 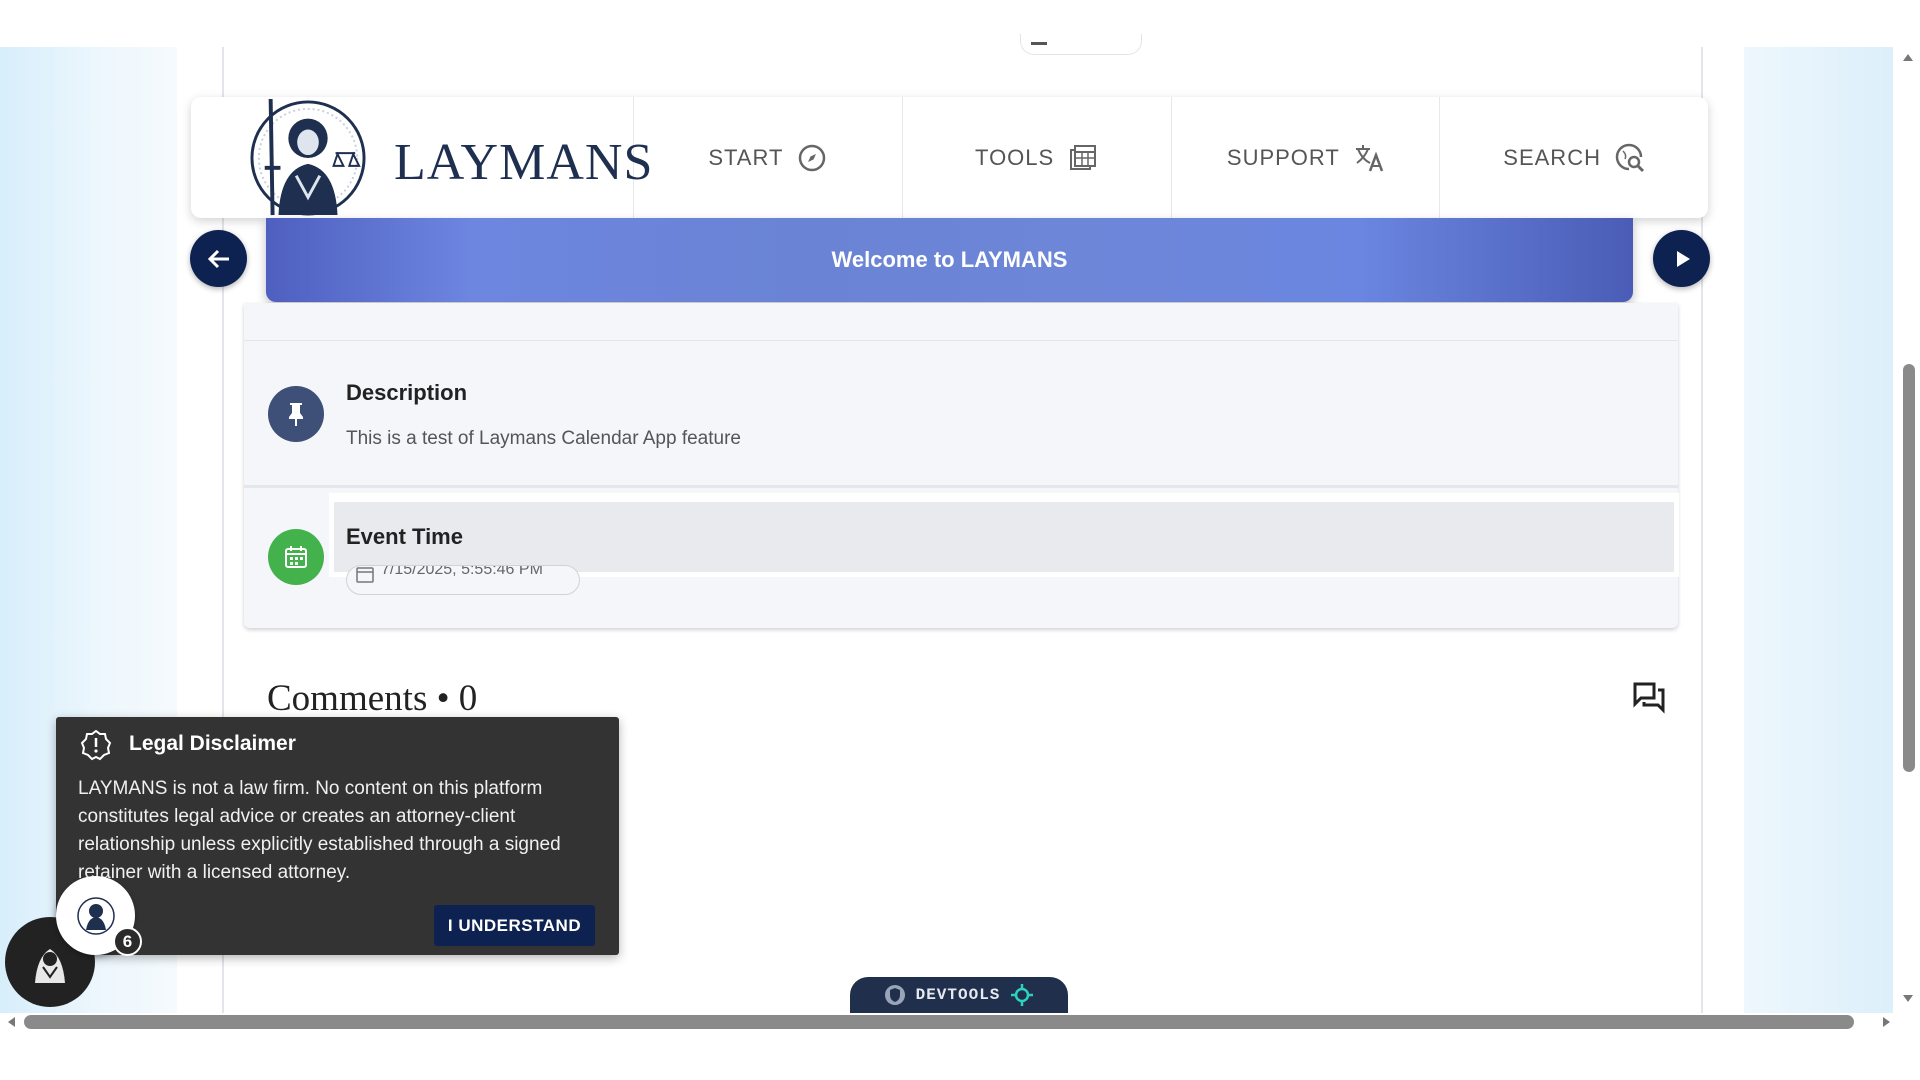 I want to click on play-icon, so click(x=1683, y=258).